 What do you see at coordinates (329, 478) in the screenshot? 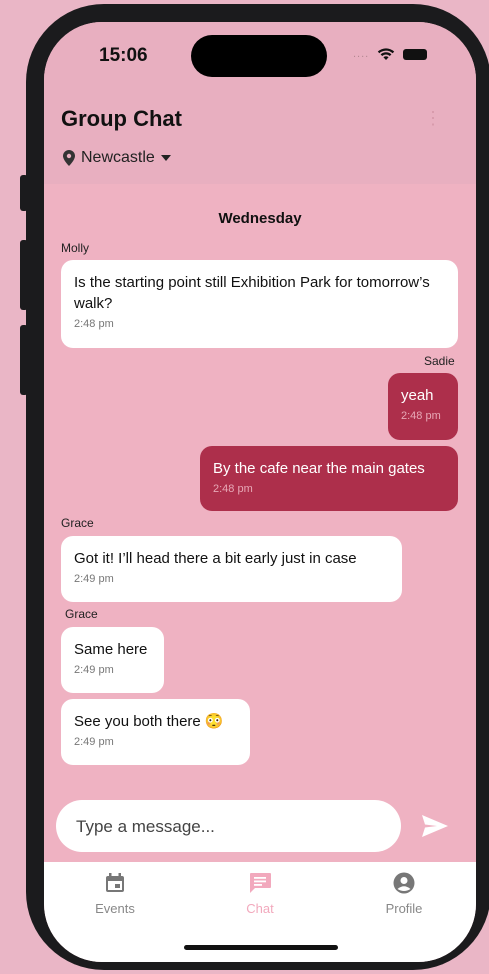
I see `message-bubble: By the cafe near the main gates 2:48 pm` at bounding box center [329, 478].